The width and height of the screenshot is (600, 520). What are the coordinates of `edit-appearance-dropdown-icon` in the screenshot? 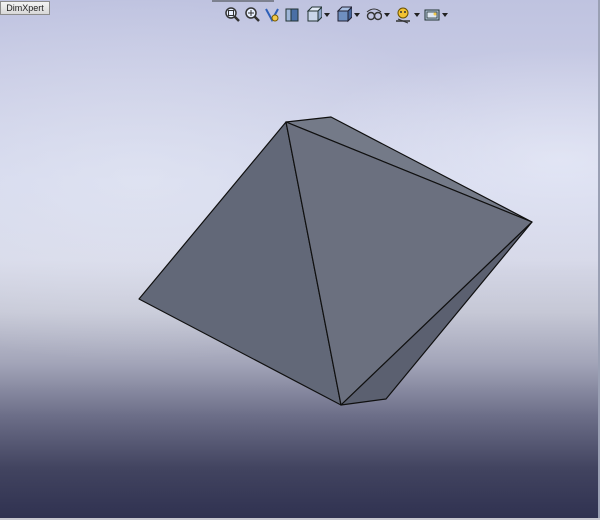 It's located at (417, 15).